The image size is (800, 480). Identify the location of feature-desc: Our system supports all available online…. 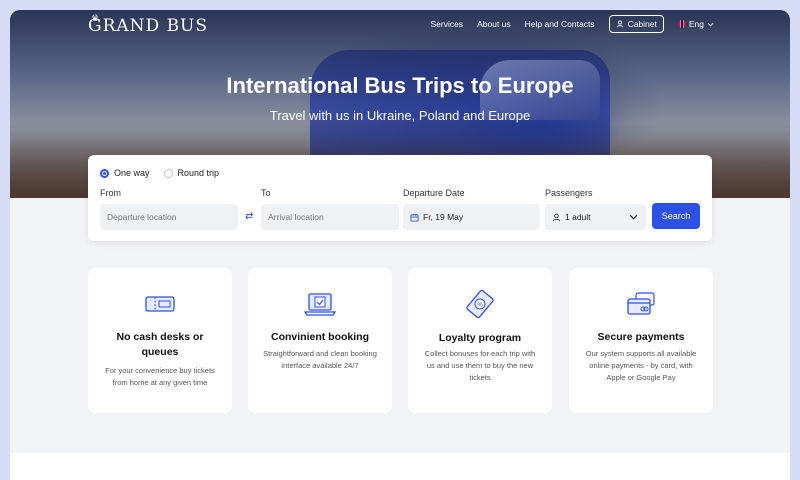
(641, 365).